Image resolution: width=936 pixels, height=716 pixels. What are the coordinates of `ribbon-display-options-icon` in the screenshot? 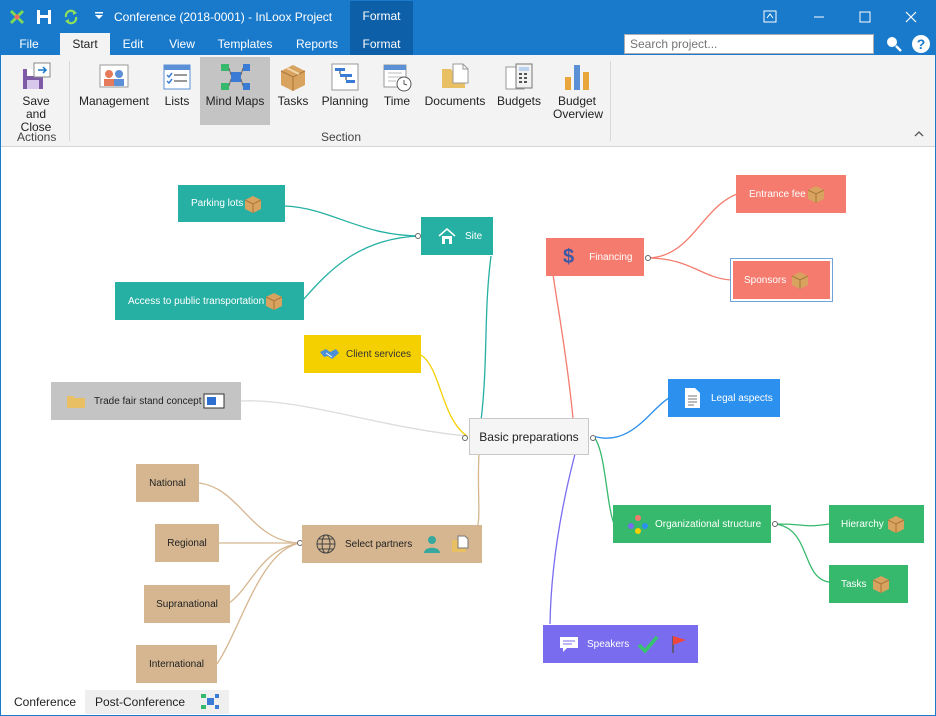 It's located at (770, 17).